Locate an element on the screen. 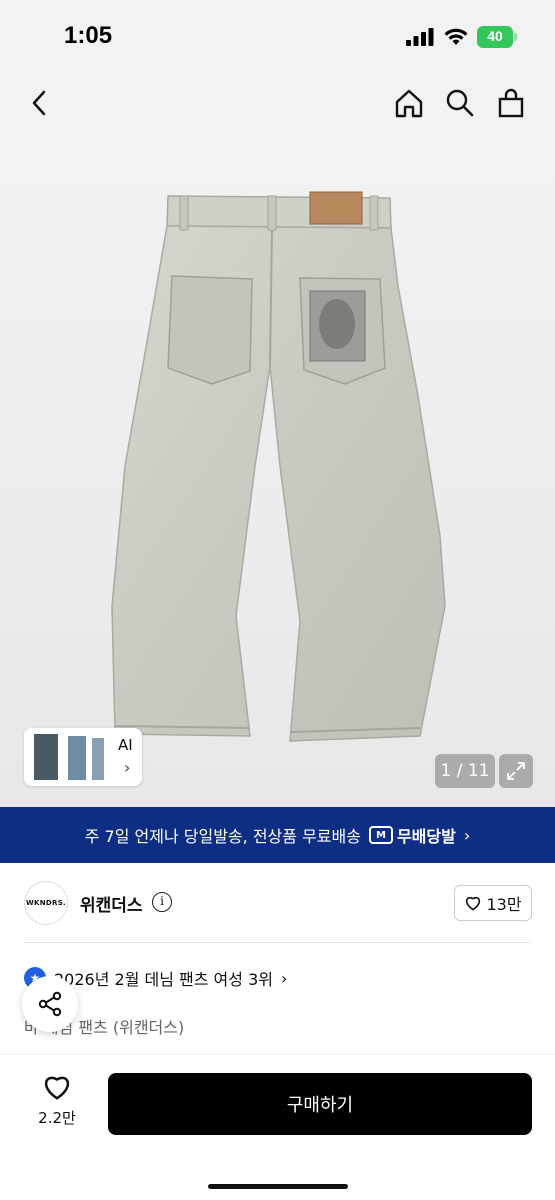 This screenshot has height=1200, width=555. free-shipping-banner: 주 7일 언제나 당일발송, 전상품 무료배송 M 무배당발 › is located at coordinates (277, 835).